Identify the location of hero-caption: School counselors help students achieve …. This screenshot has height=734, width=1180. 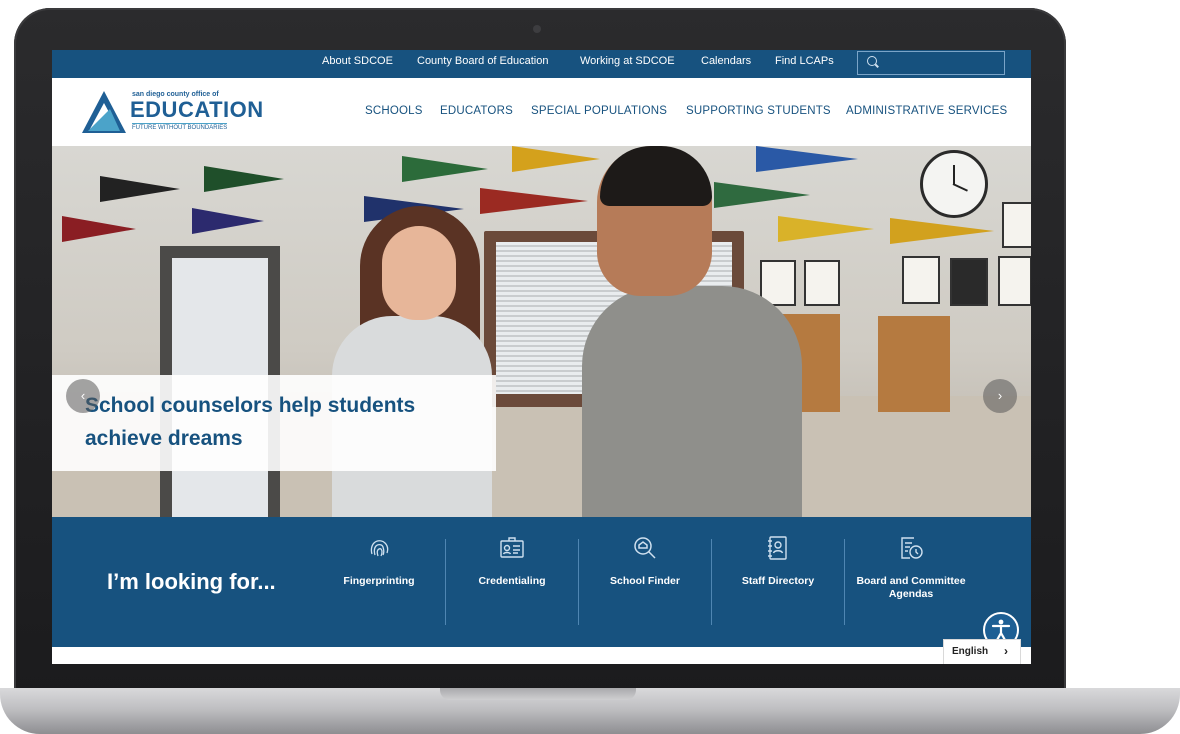
(274, 423).